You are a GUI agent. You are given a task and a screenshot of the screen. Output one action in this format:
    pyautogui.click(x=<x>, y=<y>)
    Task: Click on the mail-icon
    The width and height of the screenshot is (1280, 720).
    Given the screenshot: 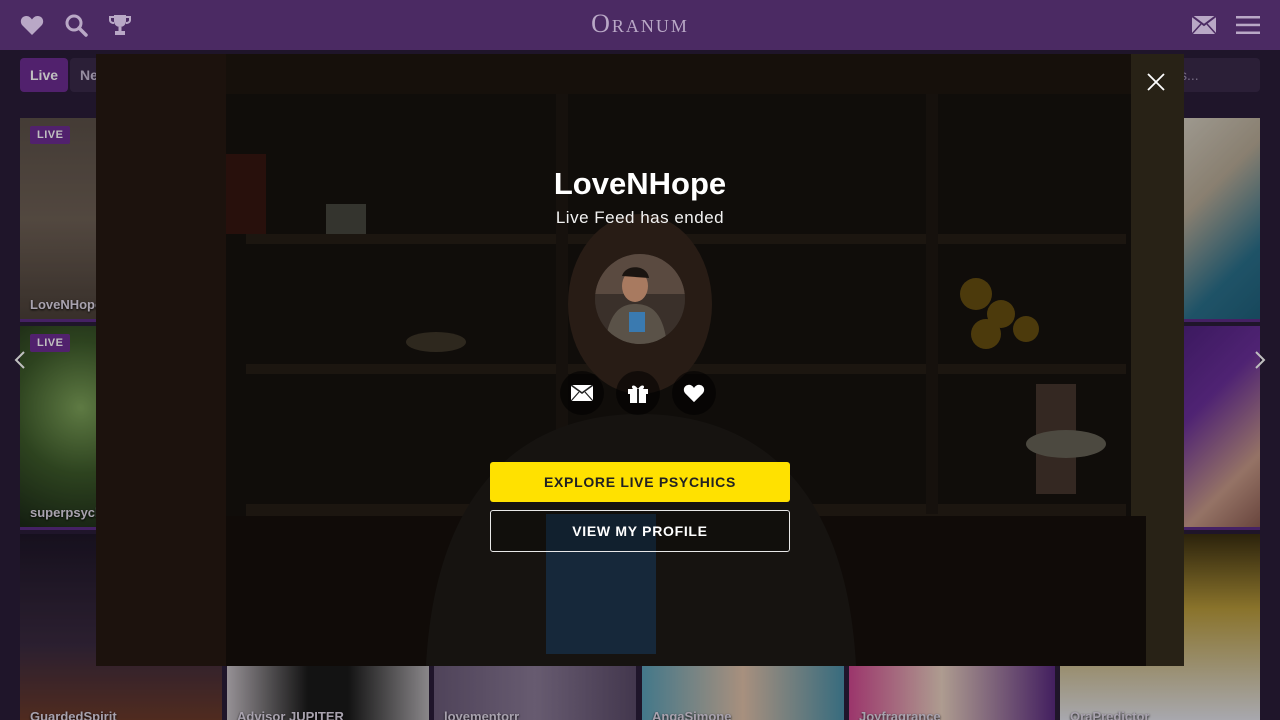 What is the action you would take?
    pyautogui.click(x=582, y=393)
    